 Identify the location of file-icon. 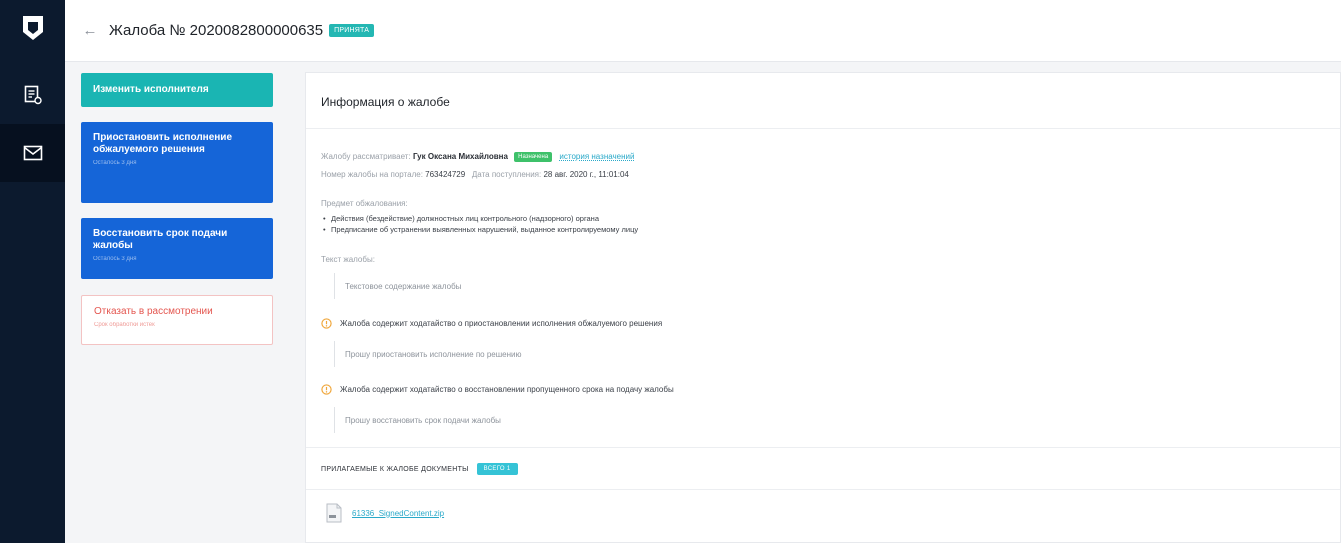
(334, 513).